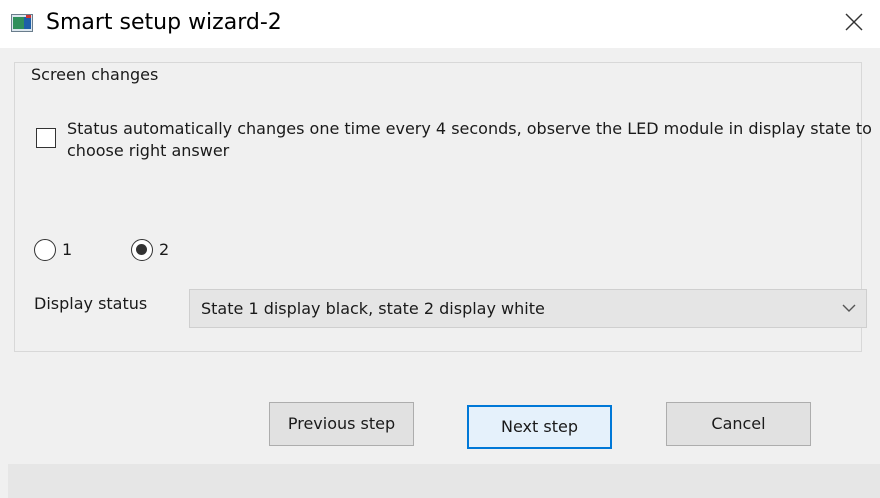  Describe the element at coordinates (738, 424) in the screenshot. I see `cancel-button: Cancel` at that location.